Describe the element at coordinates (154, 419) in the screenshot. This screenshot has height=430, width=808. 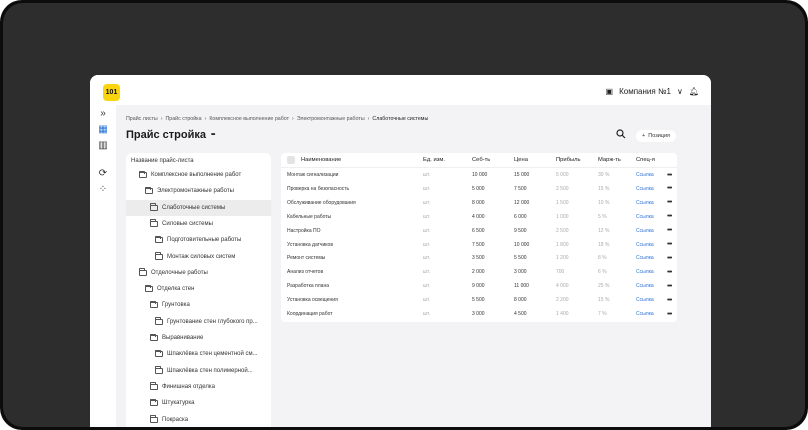
I see `folder-icon` at that location.